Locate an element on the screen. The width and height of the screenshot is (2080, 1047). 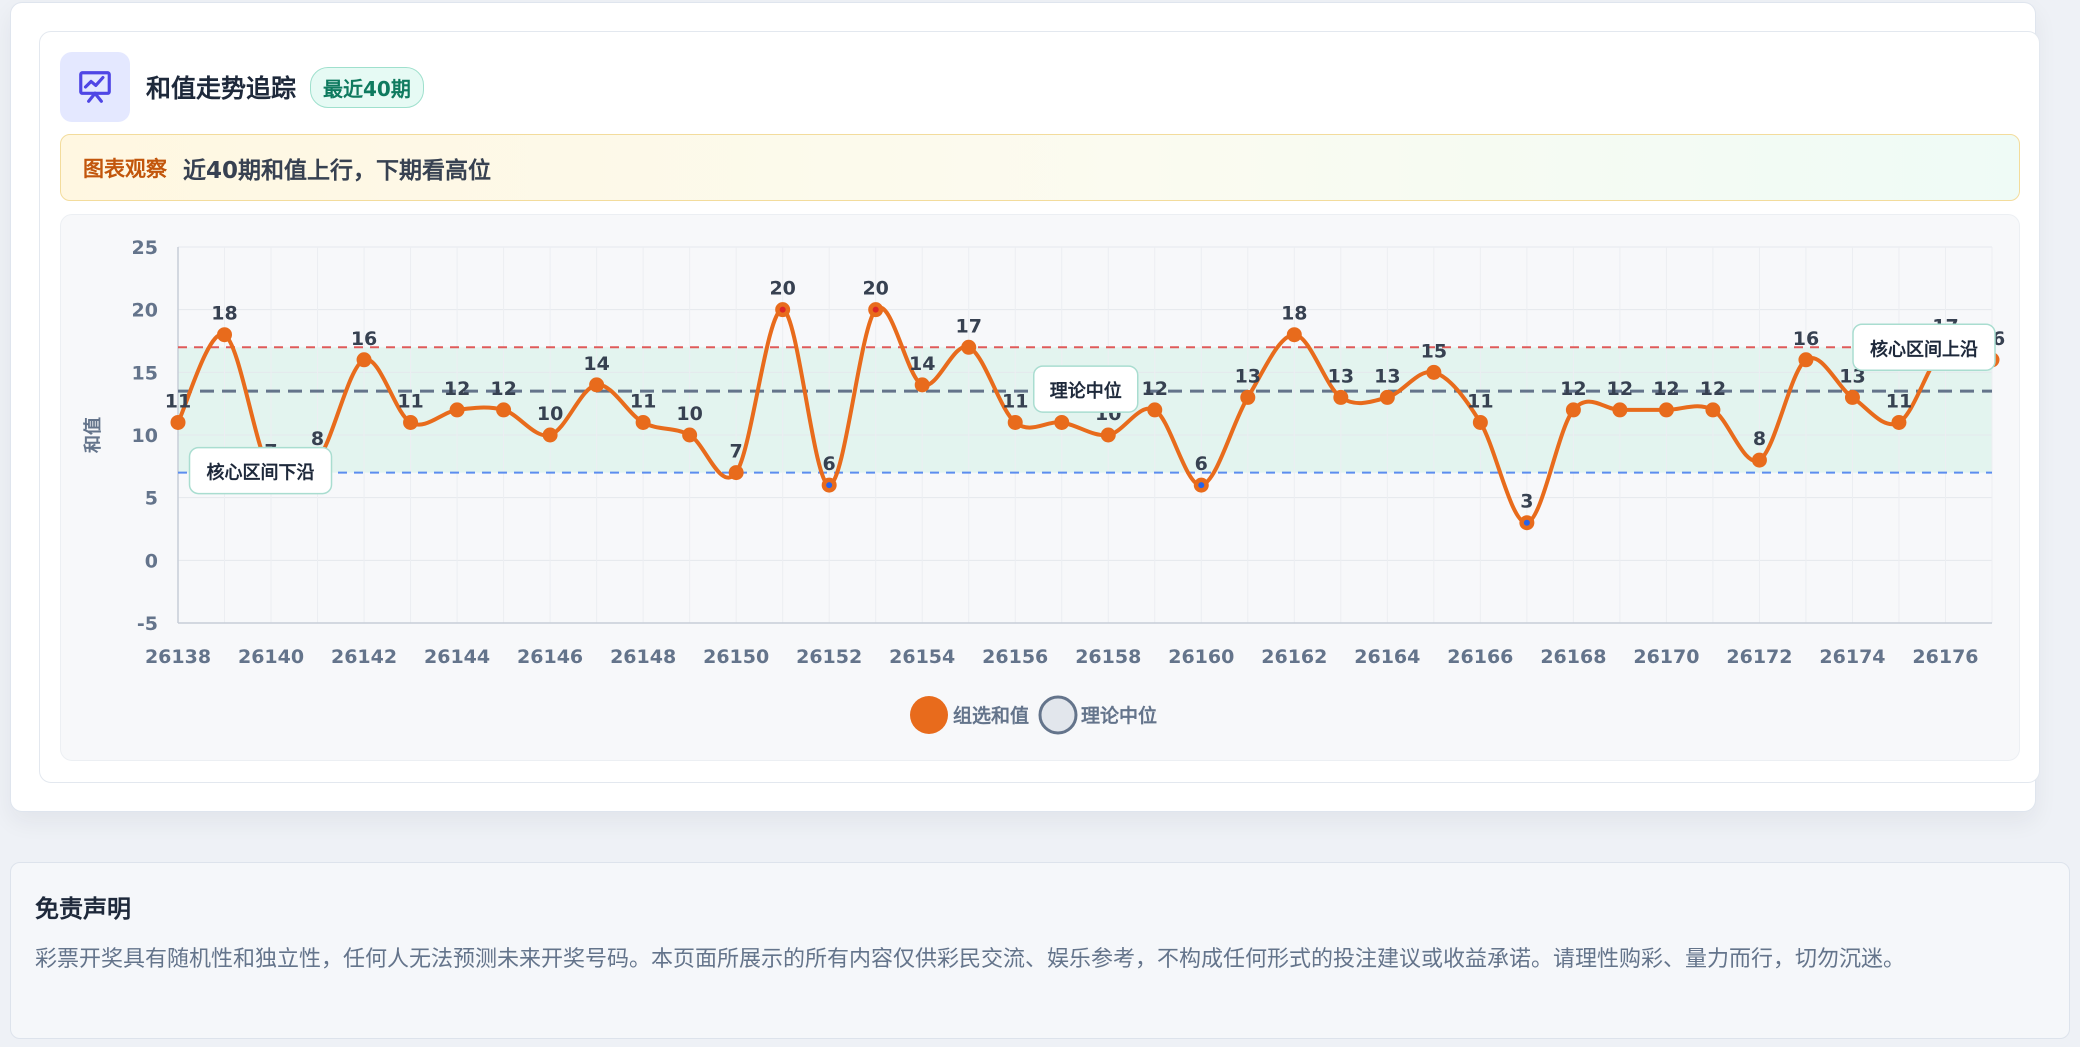
data-label: 17 is located at coordinates (968, 326).